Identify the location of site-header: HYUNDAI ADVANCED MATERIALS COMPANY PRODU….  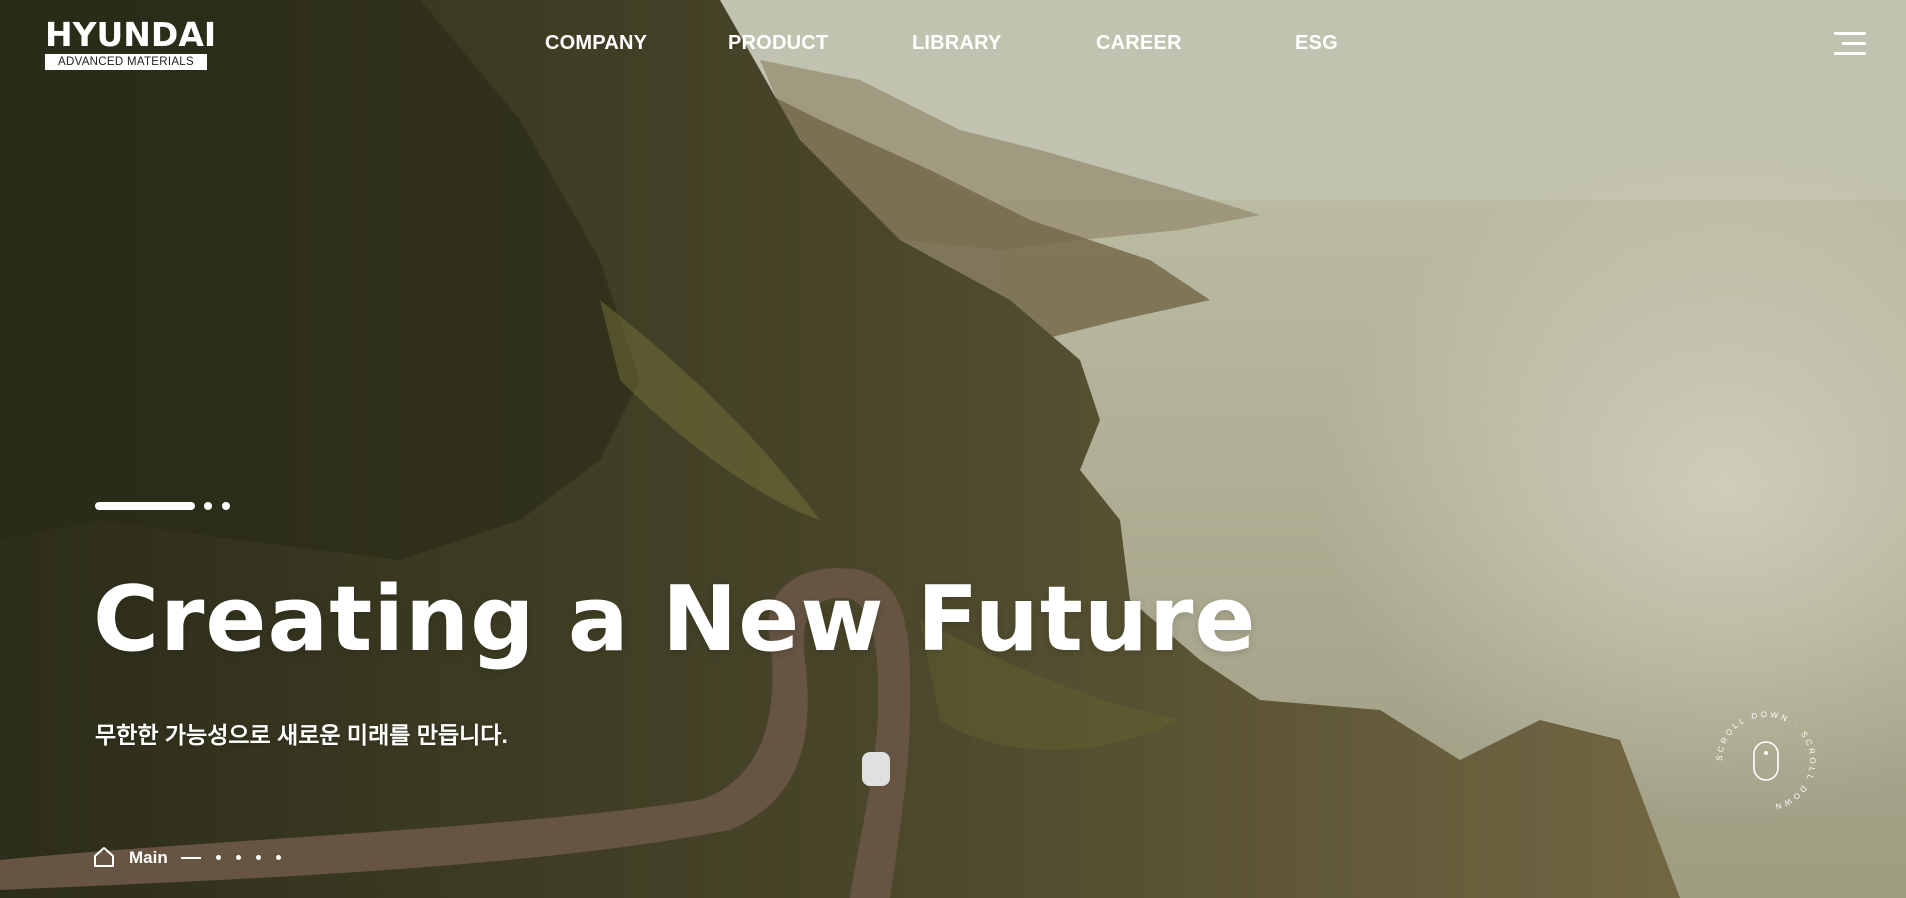
(953, 45).